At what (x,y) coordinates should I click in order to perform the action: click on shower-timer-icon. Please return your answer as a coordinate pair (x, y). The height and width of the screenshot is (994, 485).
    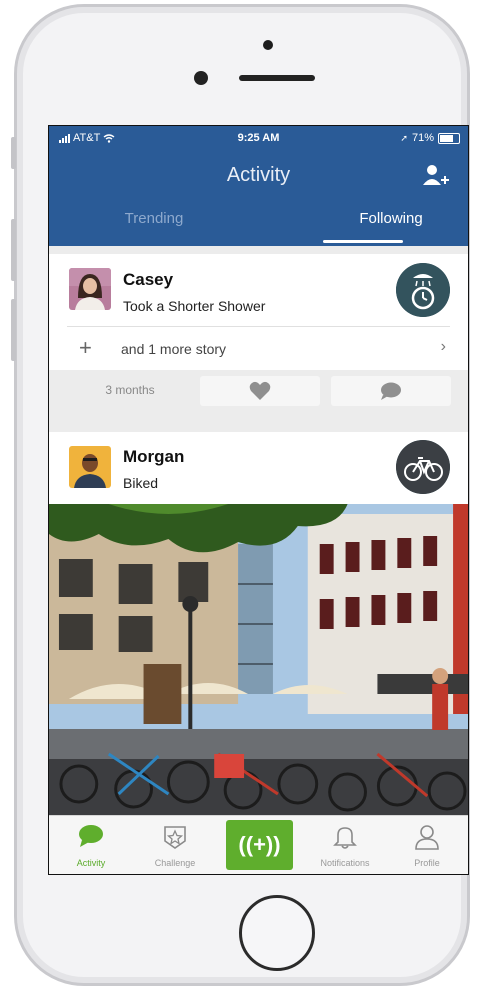
    Looking at the image, I should click on (423, 290).